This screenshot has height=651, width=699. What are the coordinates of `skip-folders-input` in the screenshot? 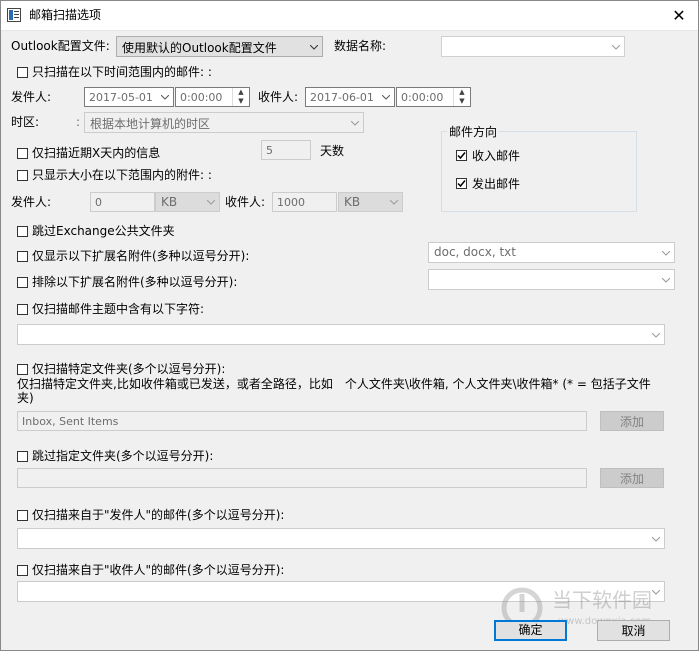 It's located at (302, 478).